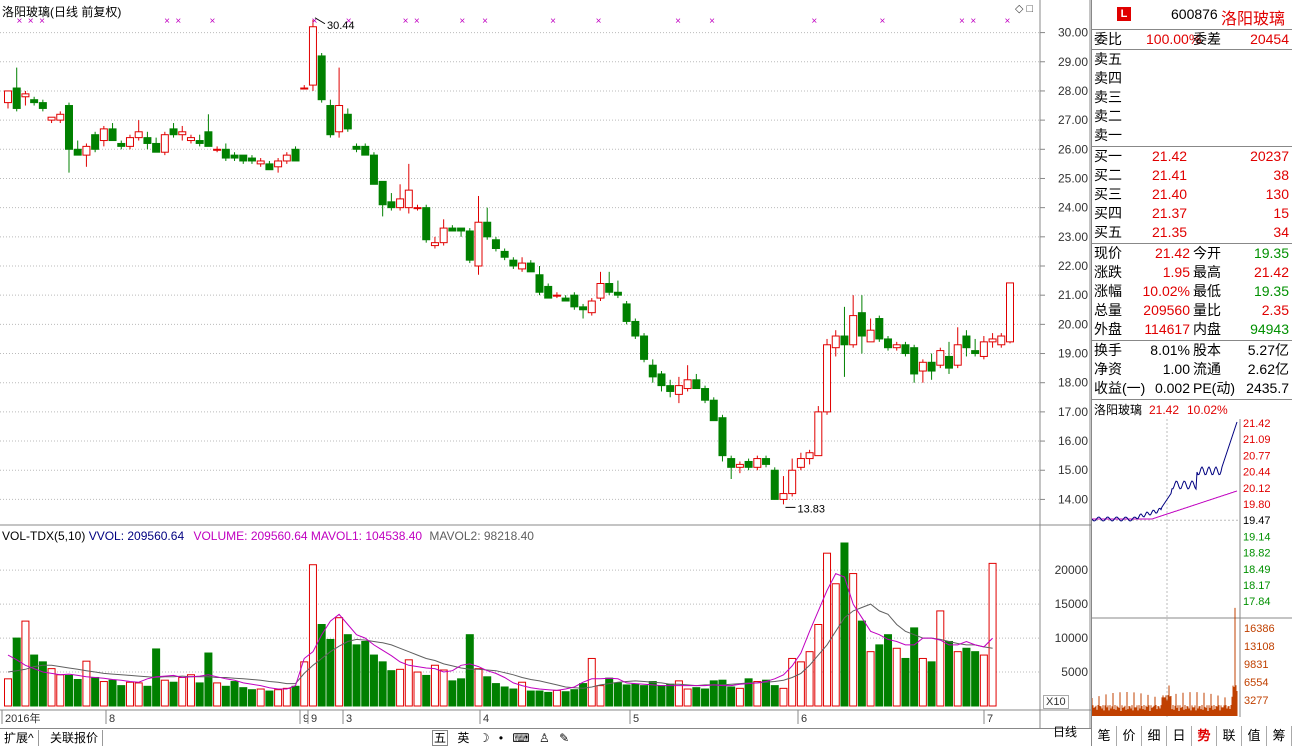 This screenshot has height=746, width=1292. I want to click on logo-icon: L, so click(1124, 14).